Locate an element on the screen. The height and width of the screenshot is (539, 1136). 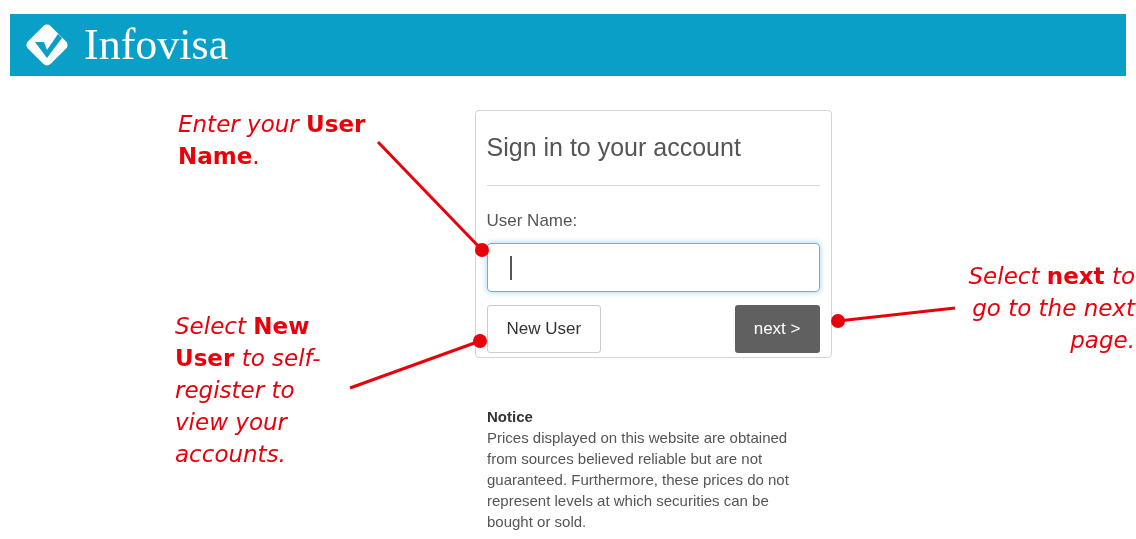
new-user-button: New User is located at coordinates (544, 329).